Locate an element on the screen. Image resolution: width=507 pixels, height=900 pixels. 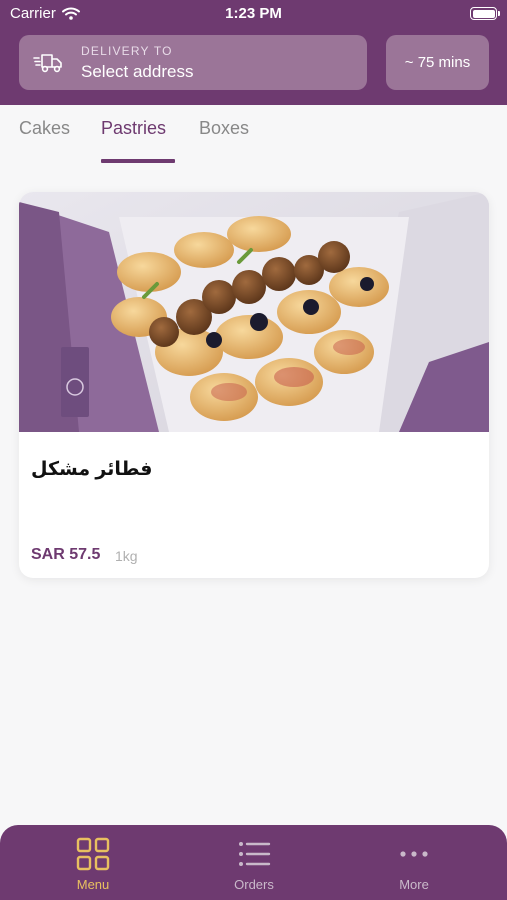
grid-icon is located at coordinates (93, 854).